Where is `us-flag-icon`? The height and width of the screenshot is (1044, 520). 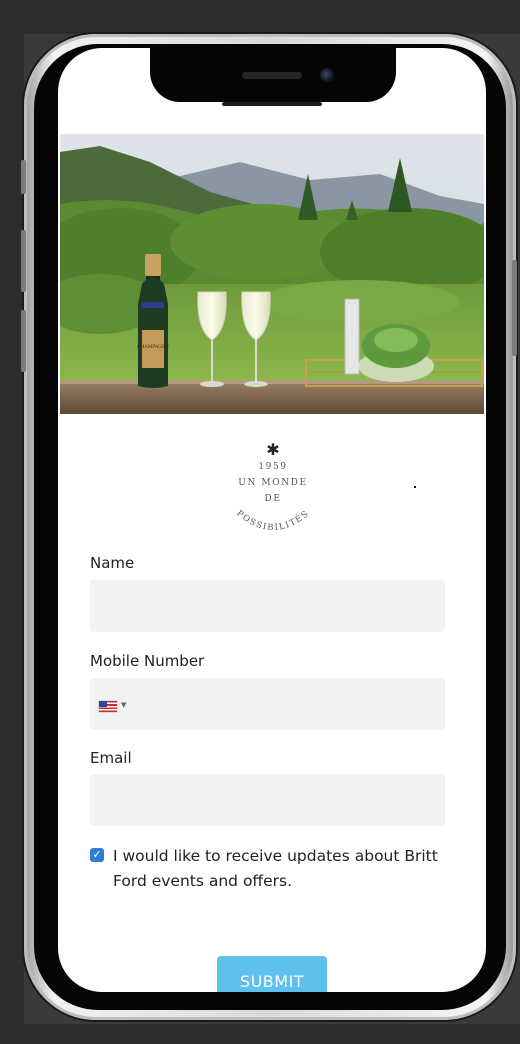 us-flag-icon is located at coordinates (108, 706).